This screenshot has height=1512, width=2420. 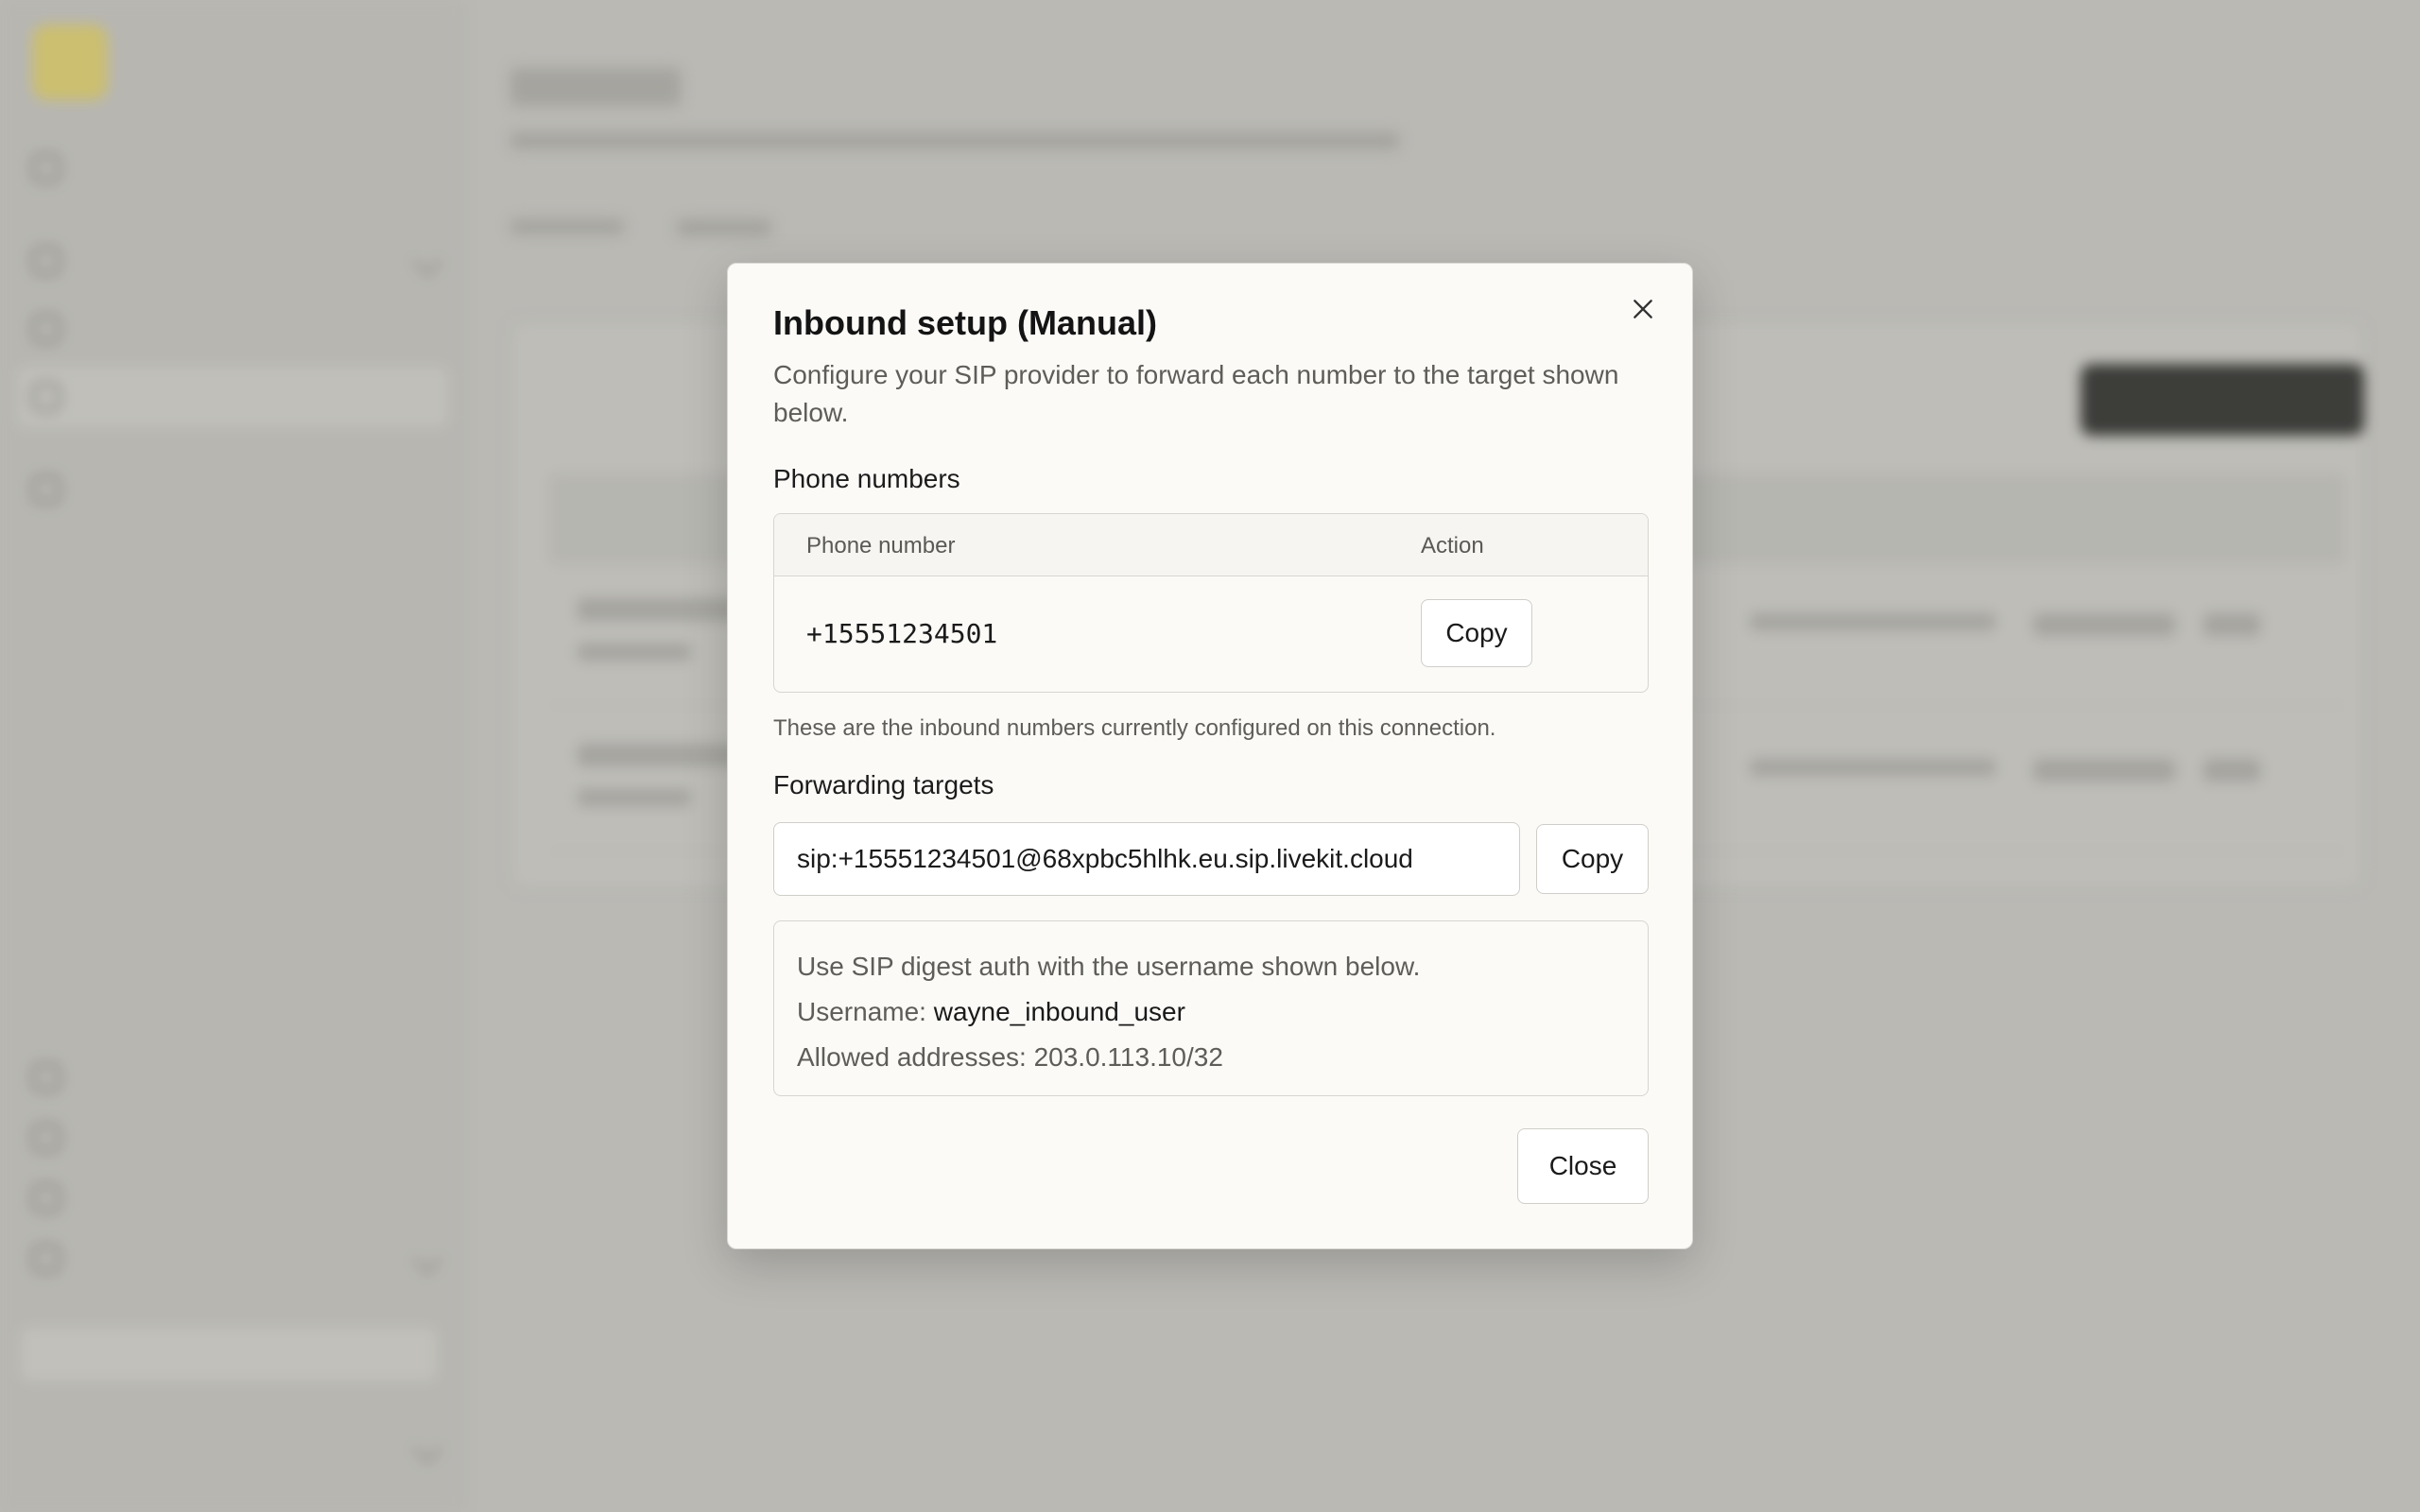 I want to click on phone-numbers-label: Phone numbers, so click(x=866, y=478).